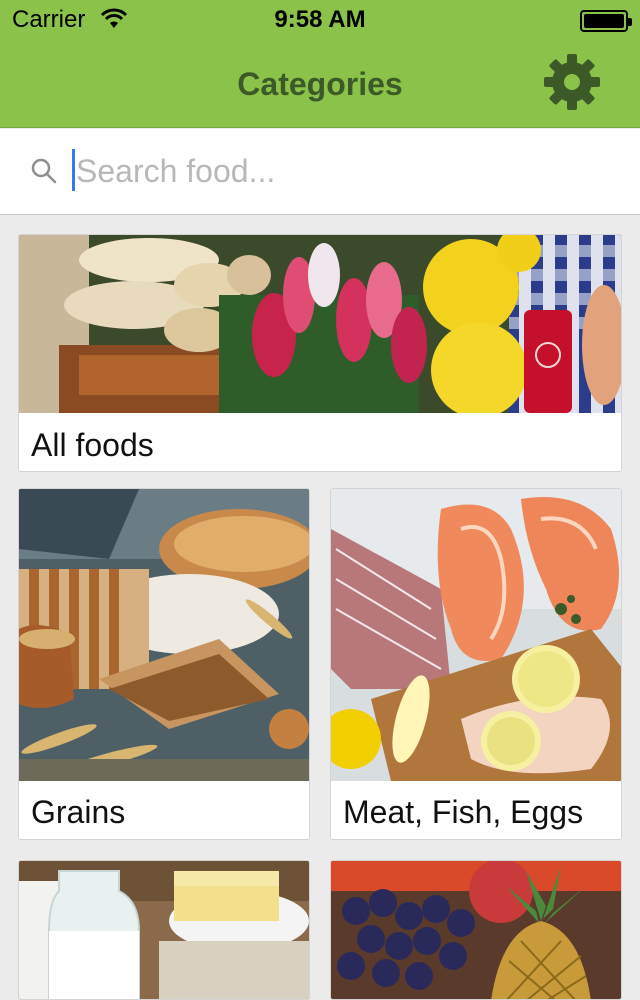 This screenshot has width=640, height=1000. What do you see at coordinates (44, 171) in the screenshot?
I see `search-icon` at bounding box center [44, 171].